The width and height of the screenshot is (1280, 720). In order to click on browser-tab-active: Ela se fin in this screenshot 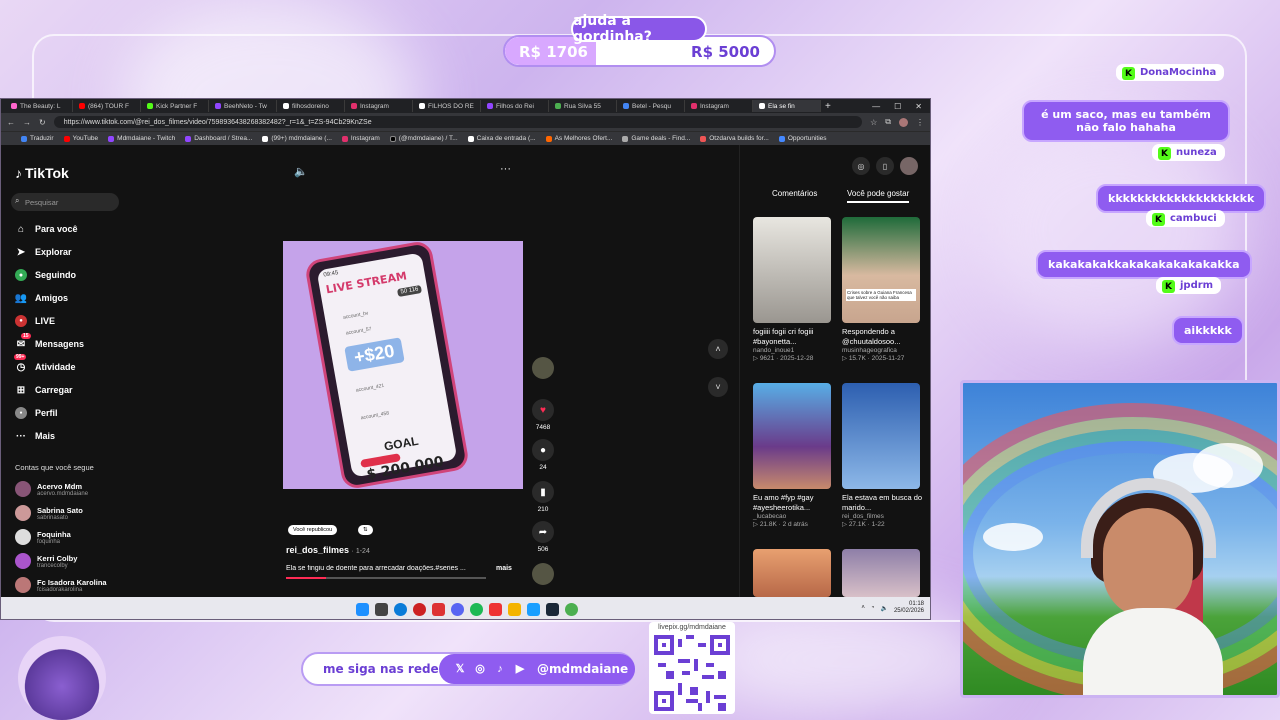, I will do `click(787, 106)`.